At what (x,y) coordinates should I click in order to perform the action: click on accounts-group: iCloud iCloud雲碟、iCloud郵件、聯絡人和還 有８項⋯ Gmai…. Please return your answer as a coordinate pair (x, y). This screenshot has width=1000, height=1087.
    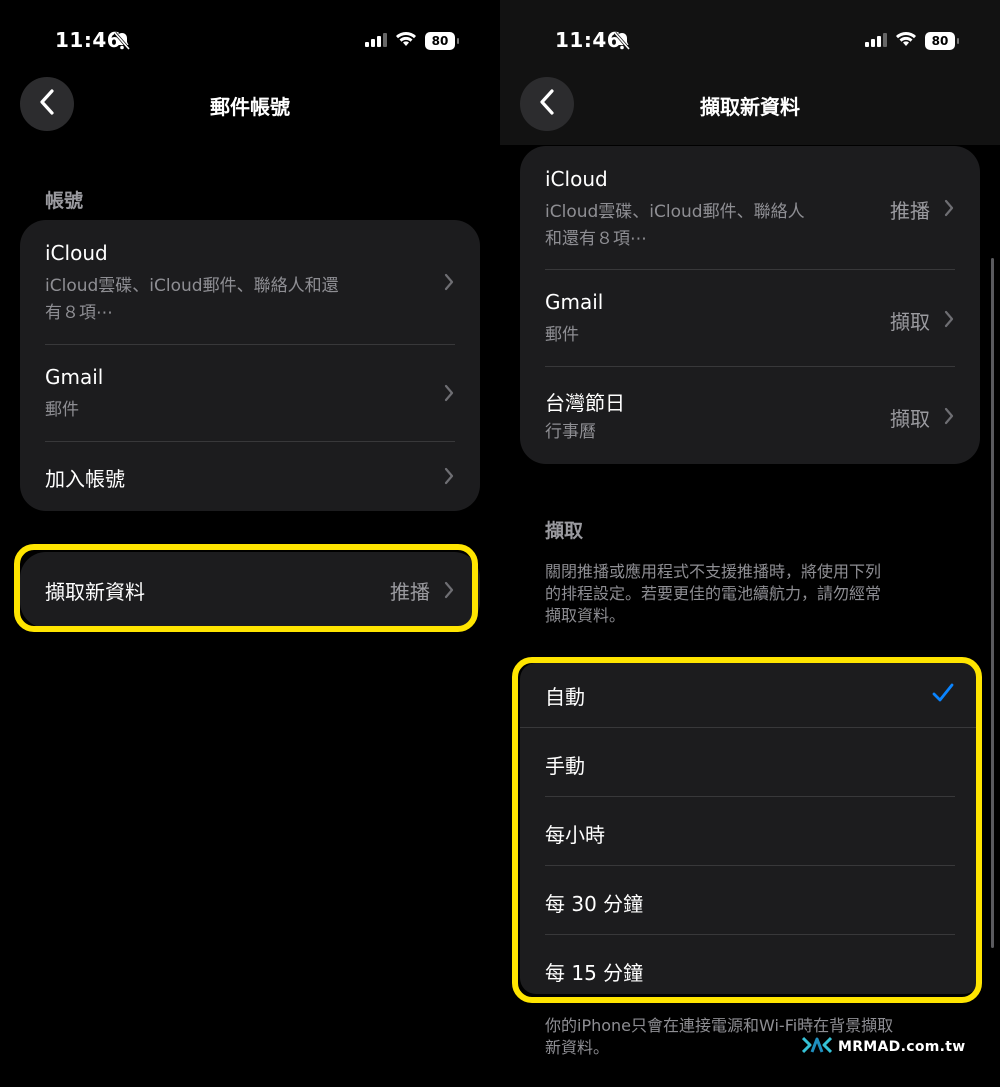
    Looking at the image, I should click on (250, 365).